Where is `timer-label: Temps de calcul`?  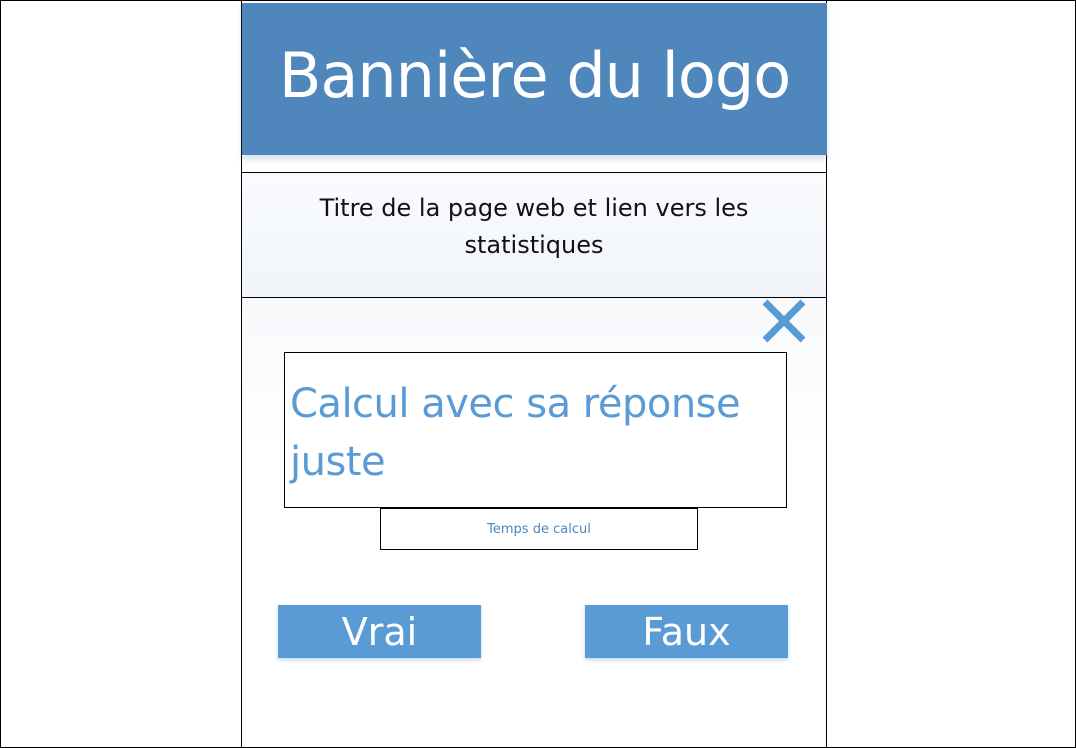 timer-label: Temps de calcul is located at coordinates (539, 529).